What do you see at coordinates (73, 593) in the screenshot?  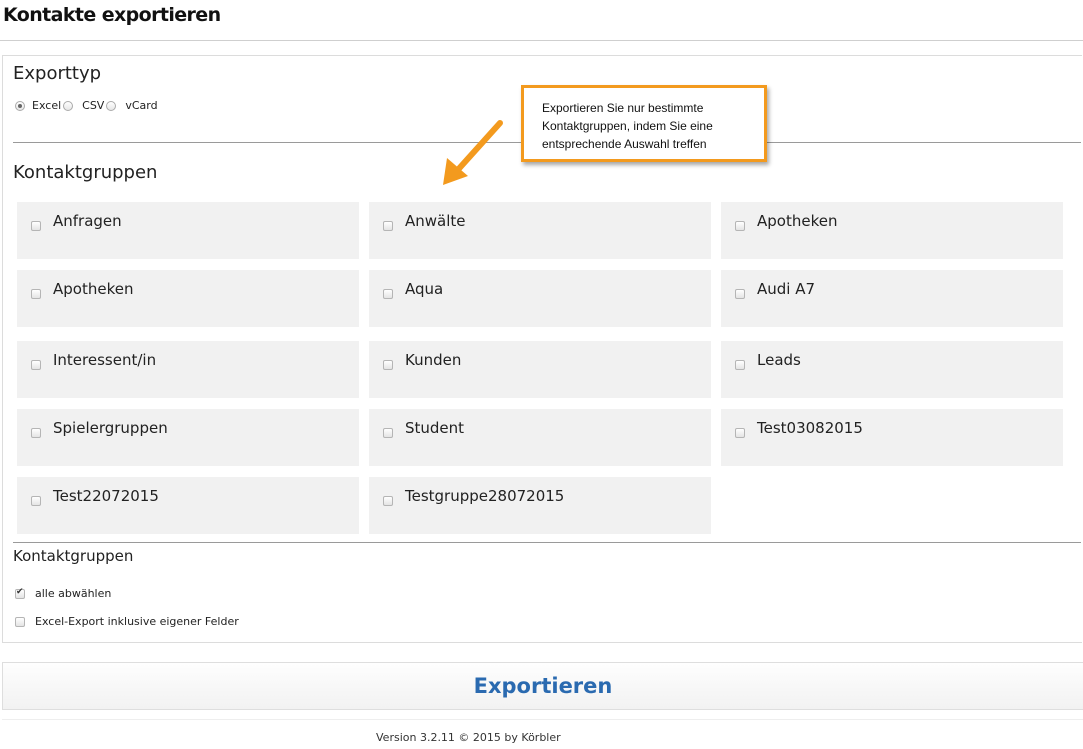 I see `deselect-all-label: alle abwählen` at bounding box center [73, 593].